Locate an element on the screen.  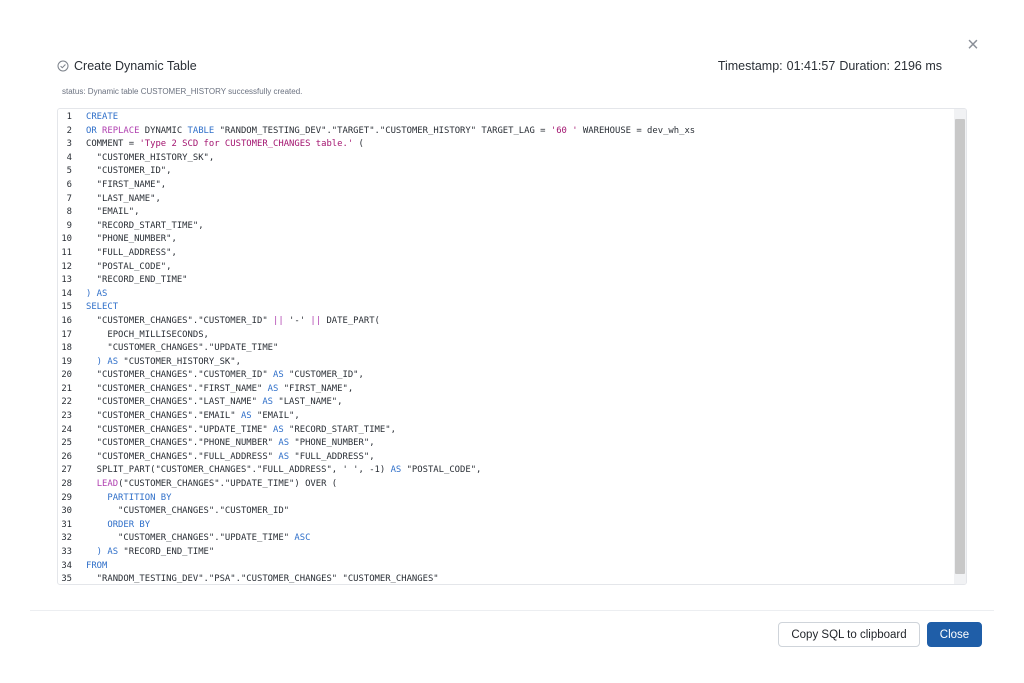
code-token: "CUSTOMER_CHANGES"."PHONE_NUMBER" is located at coordinates (182, 443).